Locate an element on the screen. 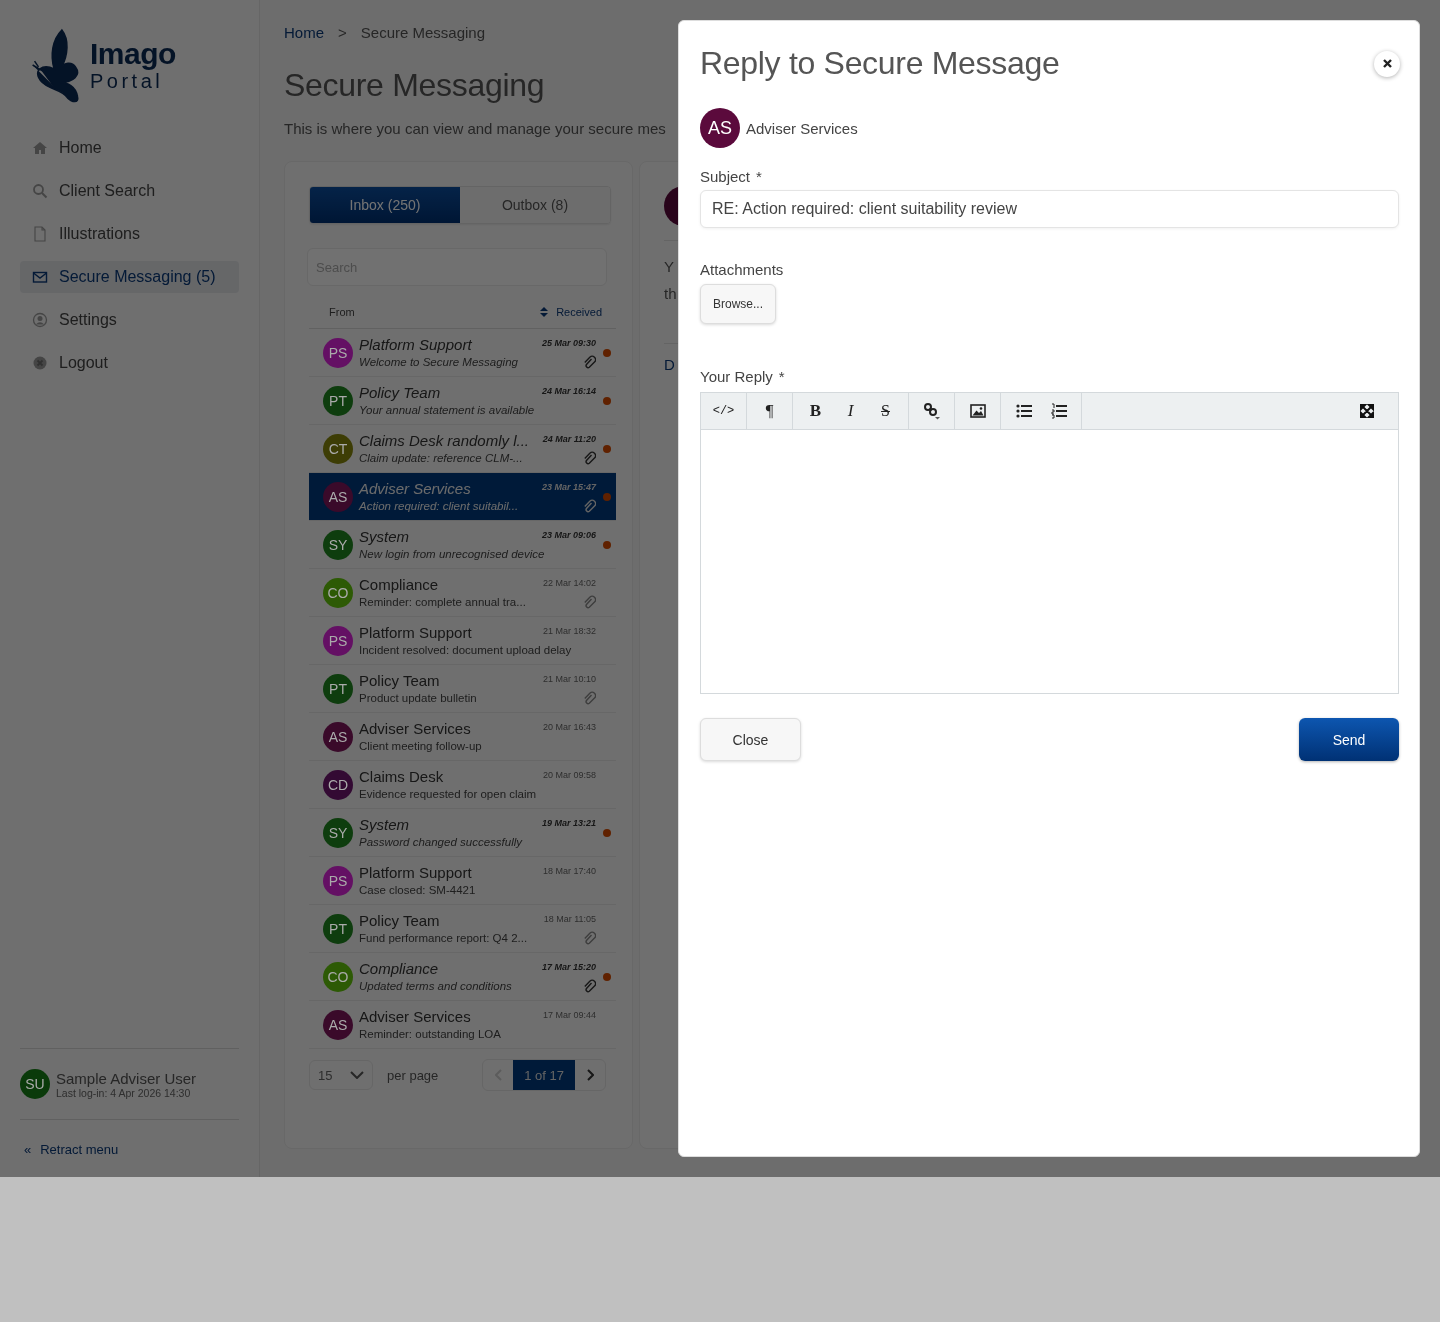 The width and height of the screenshot is (1440, 1322). message-subject: Welcome to Secure Messaging is located at coordinates (438, 362).